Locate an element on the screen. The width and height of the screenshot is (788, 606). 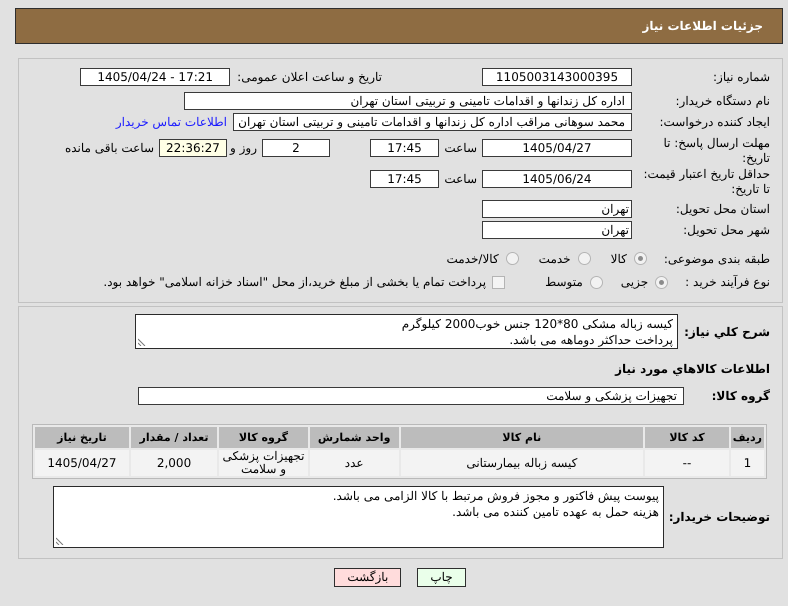
checkbox is located at coordinates (499, 282).